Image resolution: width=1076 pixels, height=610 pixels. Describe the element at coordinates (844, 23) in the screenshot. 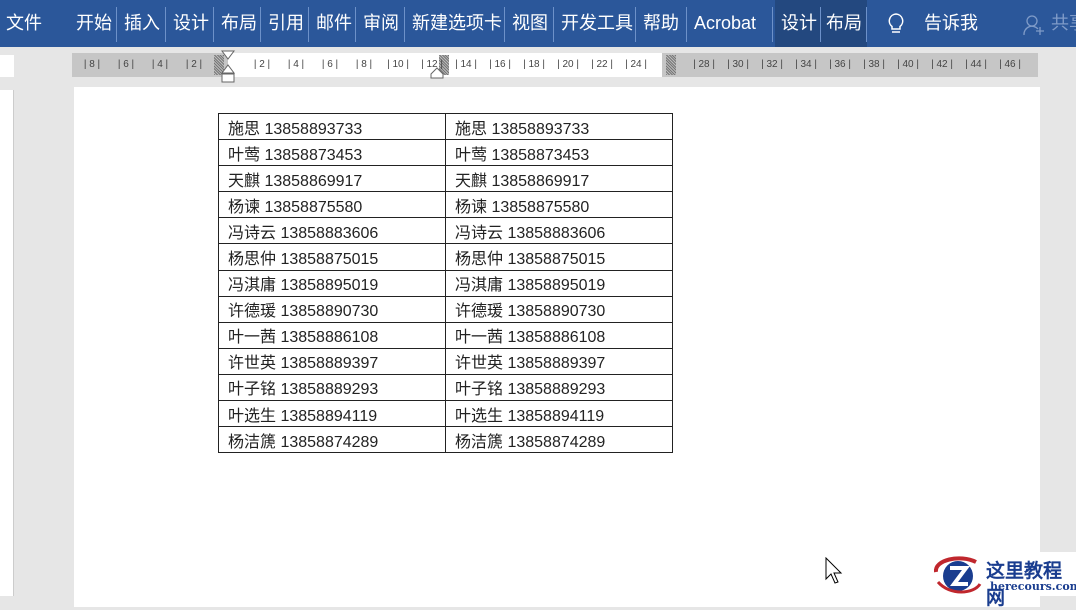

I see `tab-table-layout: 布局` at that location.